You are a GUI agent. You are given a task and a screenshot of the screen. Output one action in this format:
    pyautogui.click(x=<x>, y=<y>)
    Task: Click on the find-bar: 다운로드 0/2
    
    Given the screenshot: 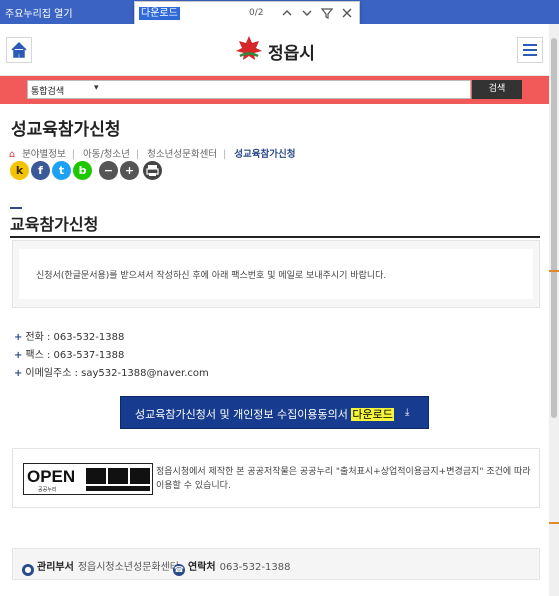 What is the action you would take?
    pyautogui.click(x=247, y=13)
    